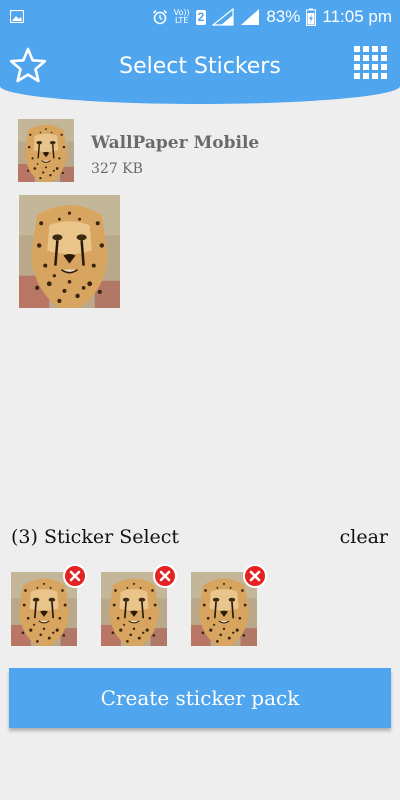 The width and height of the screenshot is (400, 800). What do you see at coordinates (69, 251) in the screenshot?
I see `sticker-image` at bounding box center [69, 251].